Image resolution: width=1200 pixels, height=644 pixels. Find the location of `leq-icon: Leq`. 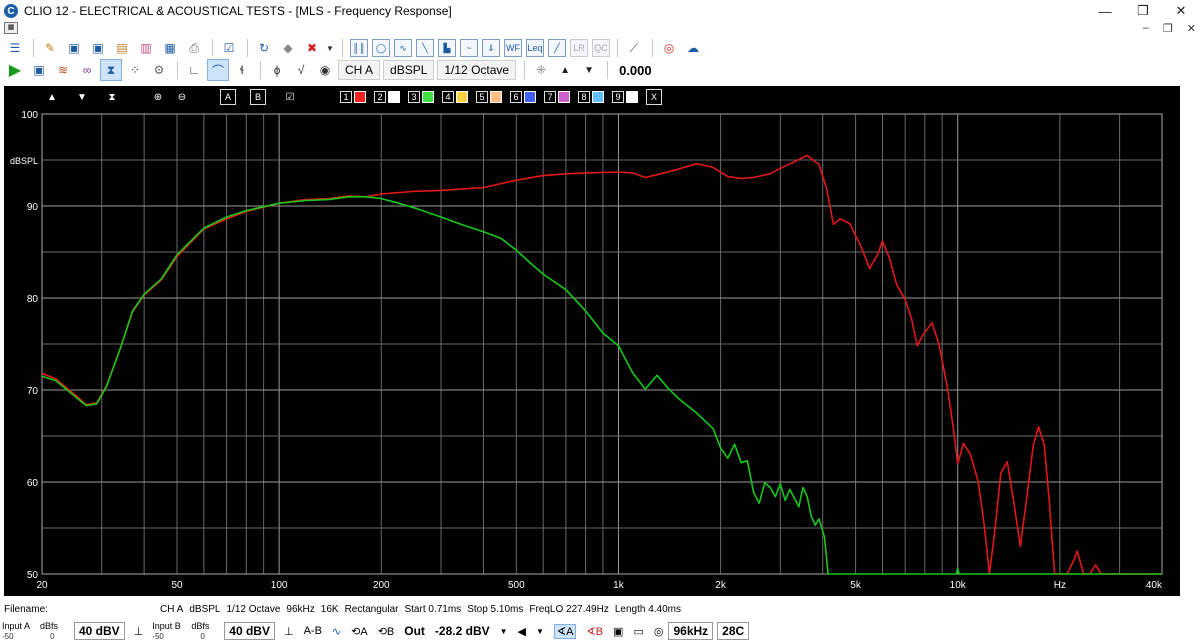

leq-icon: Leq is located at coordinates (535, 48).